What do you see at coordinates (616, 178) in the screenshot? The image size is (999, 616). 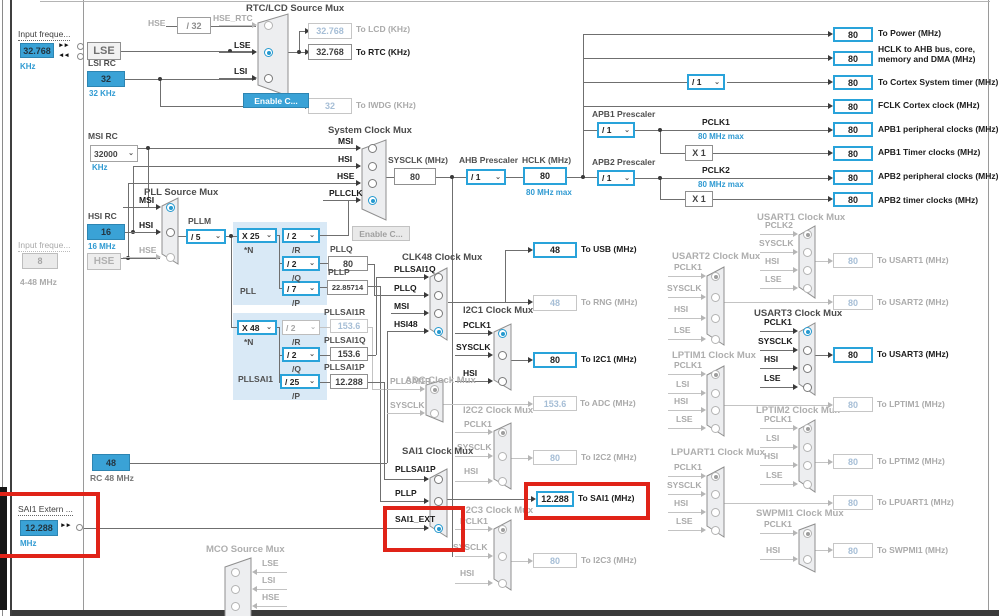 I see `apb2-prescaler-dropdown: / 1 ⌄` at bounding box center [616, 178].